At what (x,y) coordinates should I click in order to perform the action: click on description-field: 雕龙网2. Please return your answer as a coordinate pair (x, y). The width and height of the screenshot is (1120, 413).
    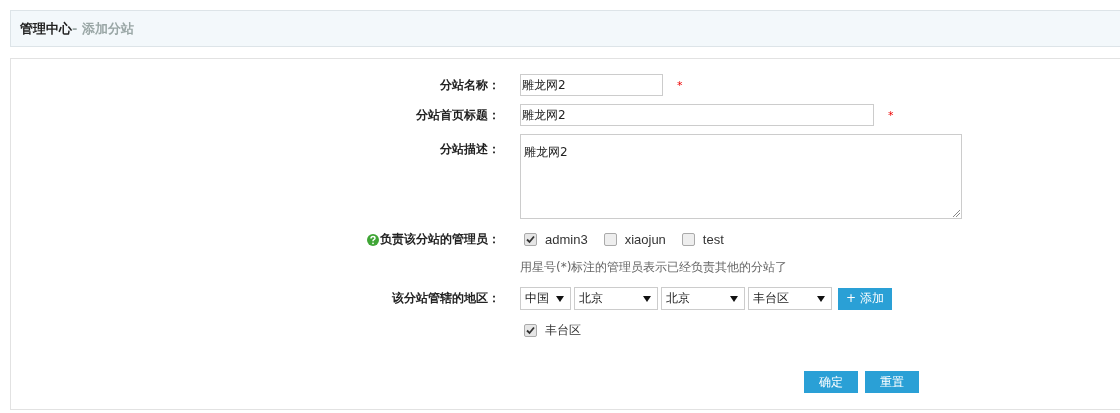
    Looking at the image, I should click on (741, 176).